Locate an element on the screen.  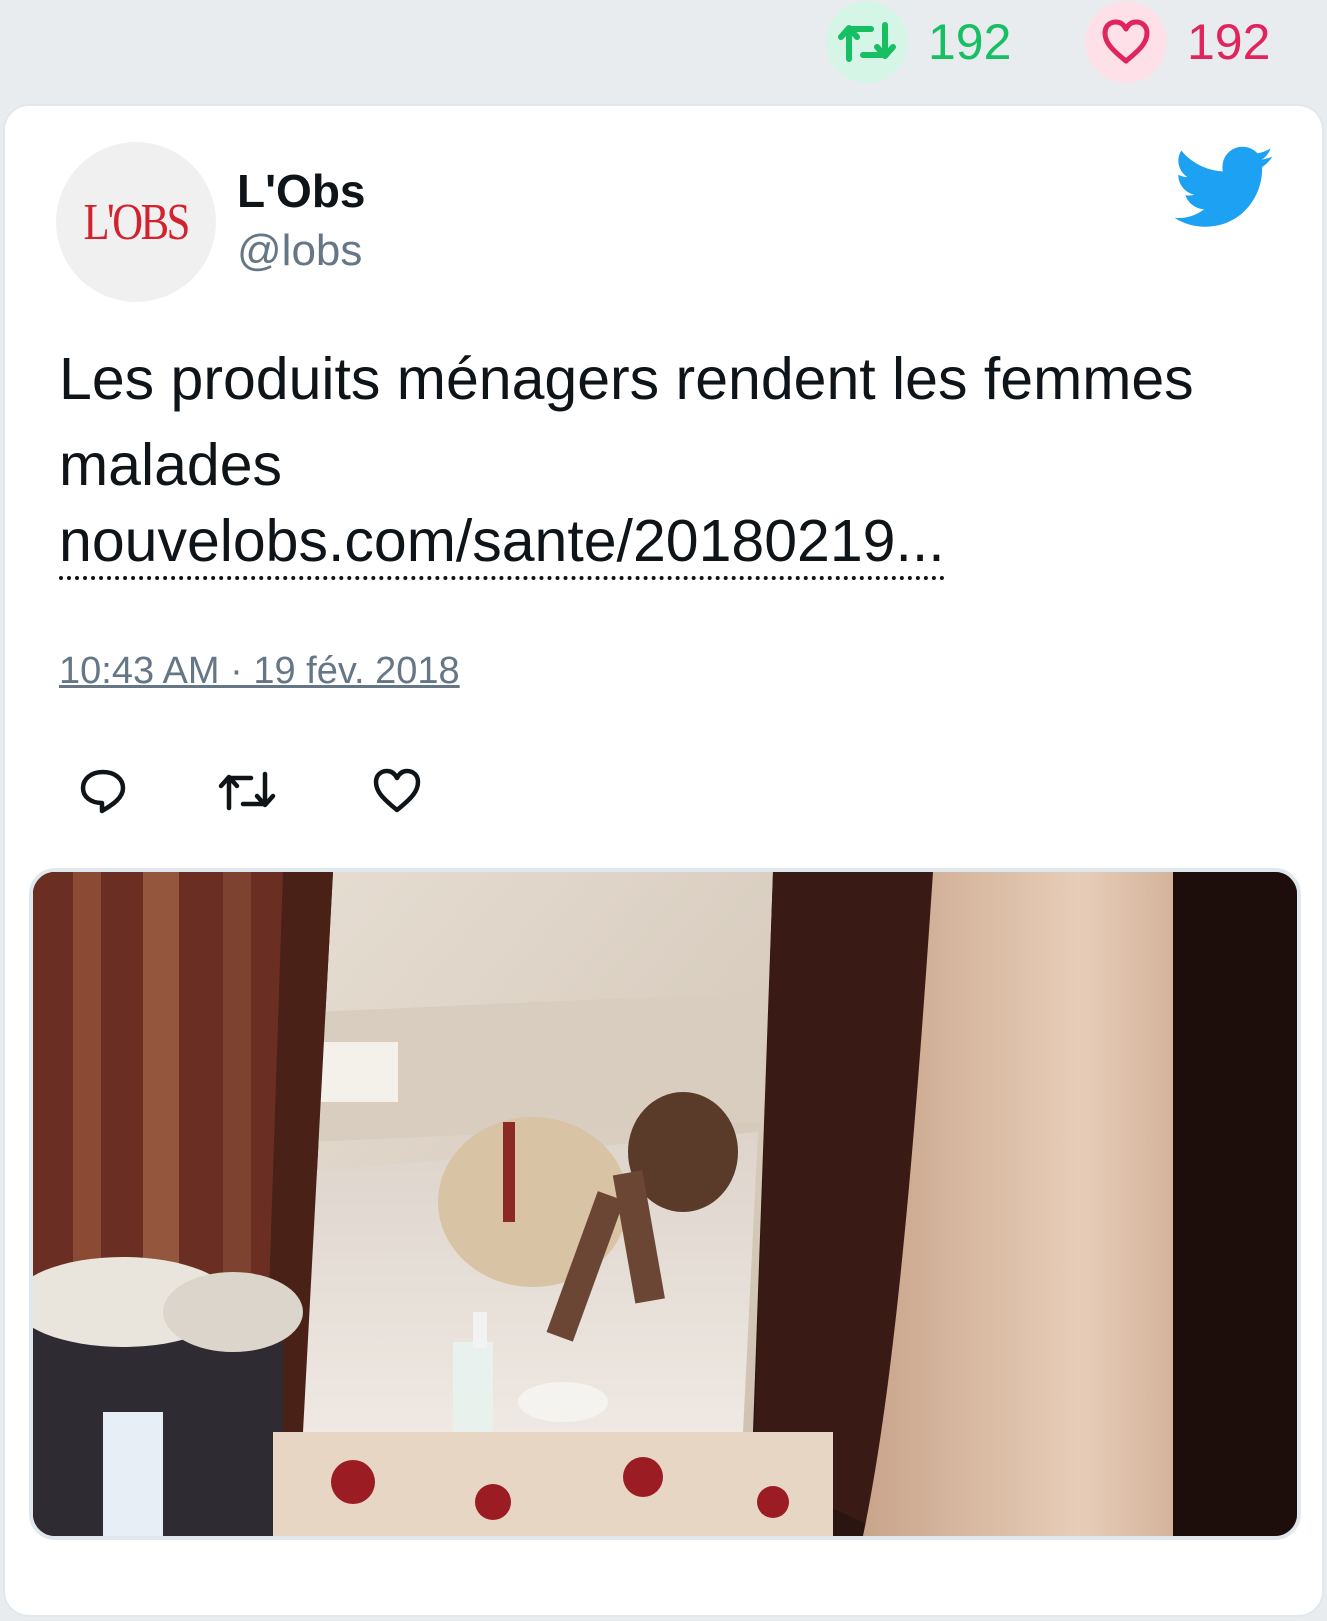
like-count: 192 is located at coordinates (1229, 42).